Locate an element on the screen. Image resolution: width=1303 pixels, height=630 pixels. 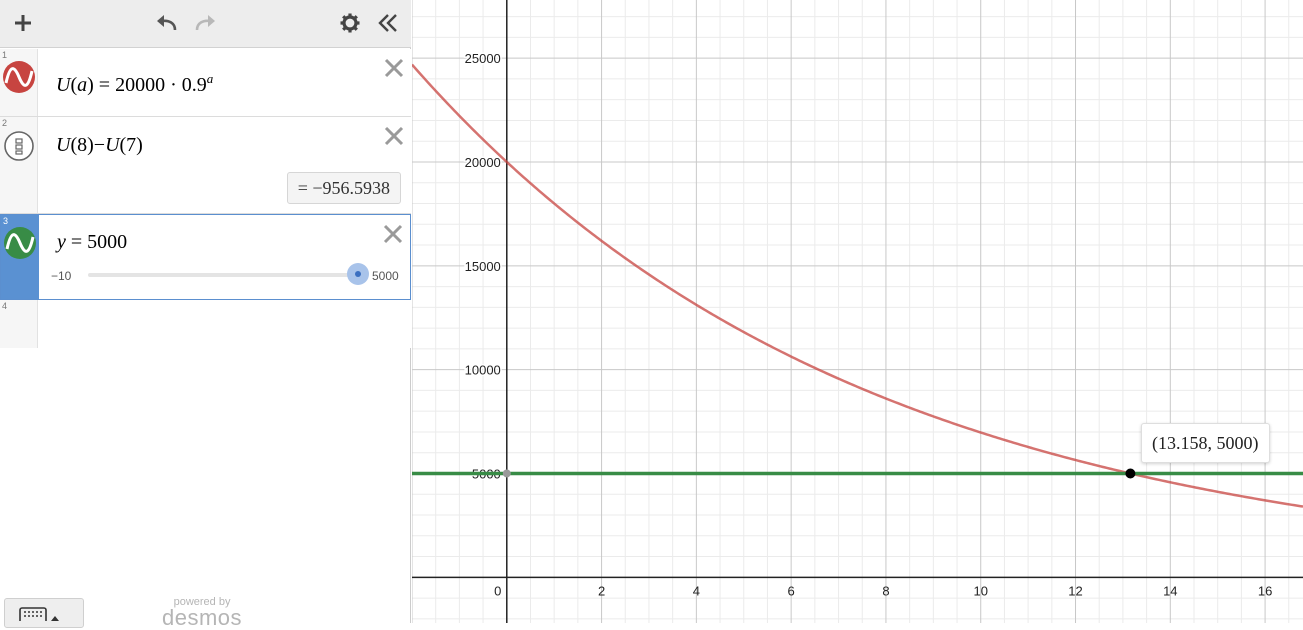
expression-row-3: 3 y = 5000 −10 5000 is located at coordinates (205, 257).